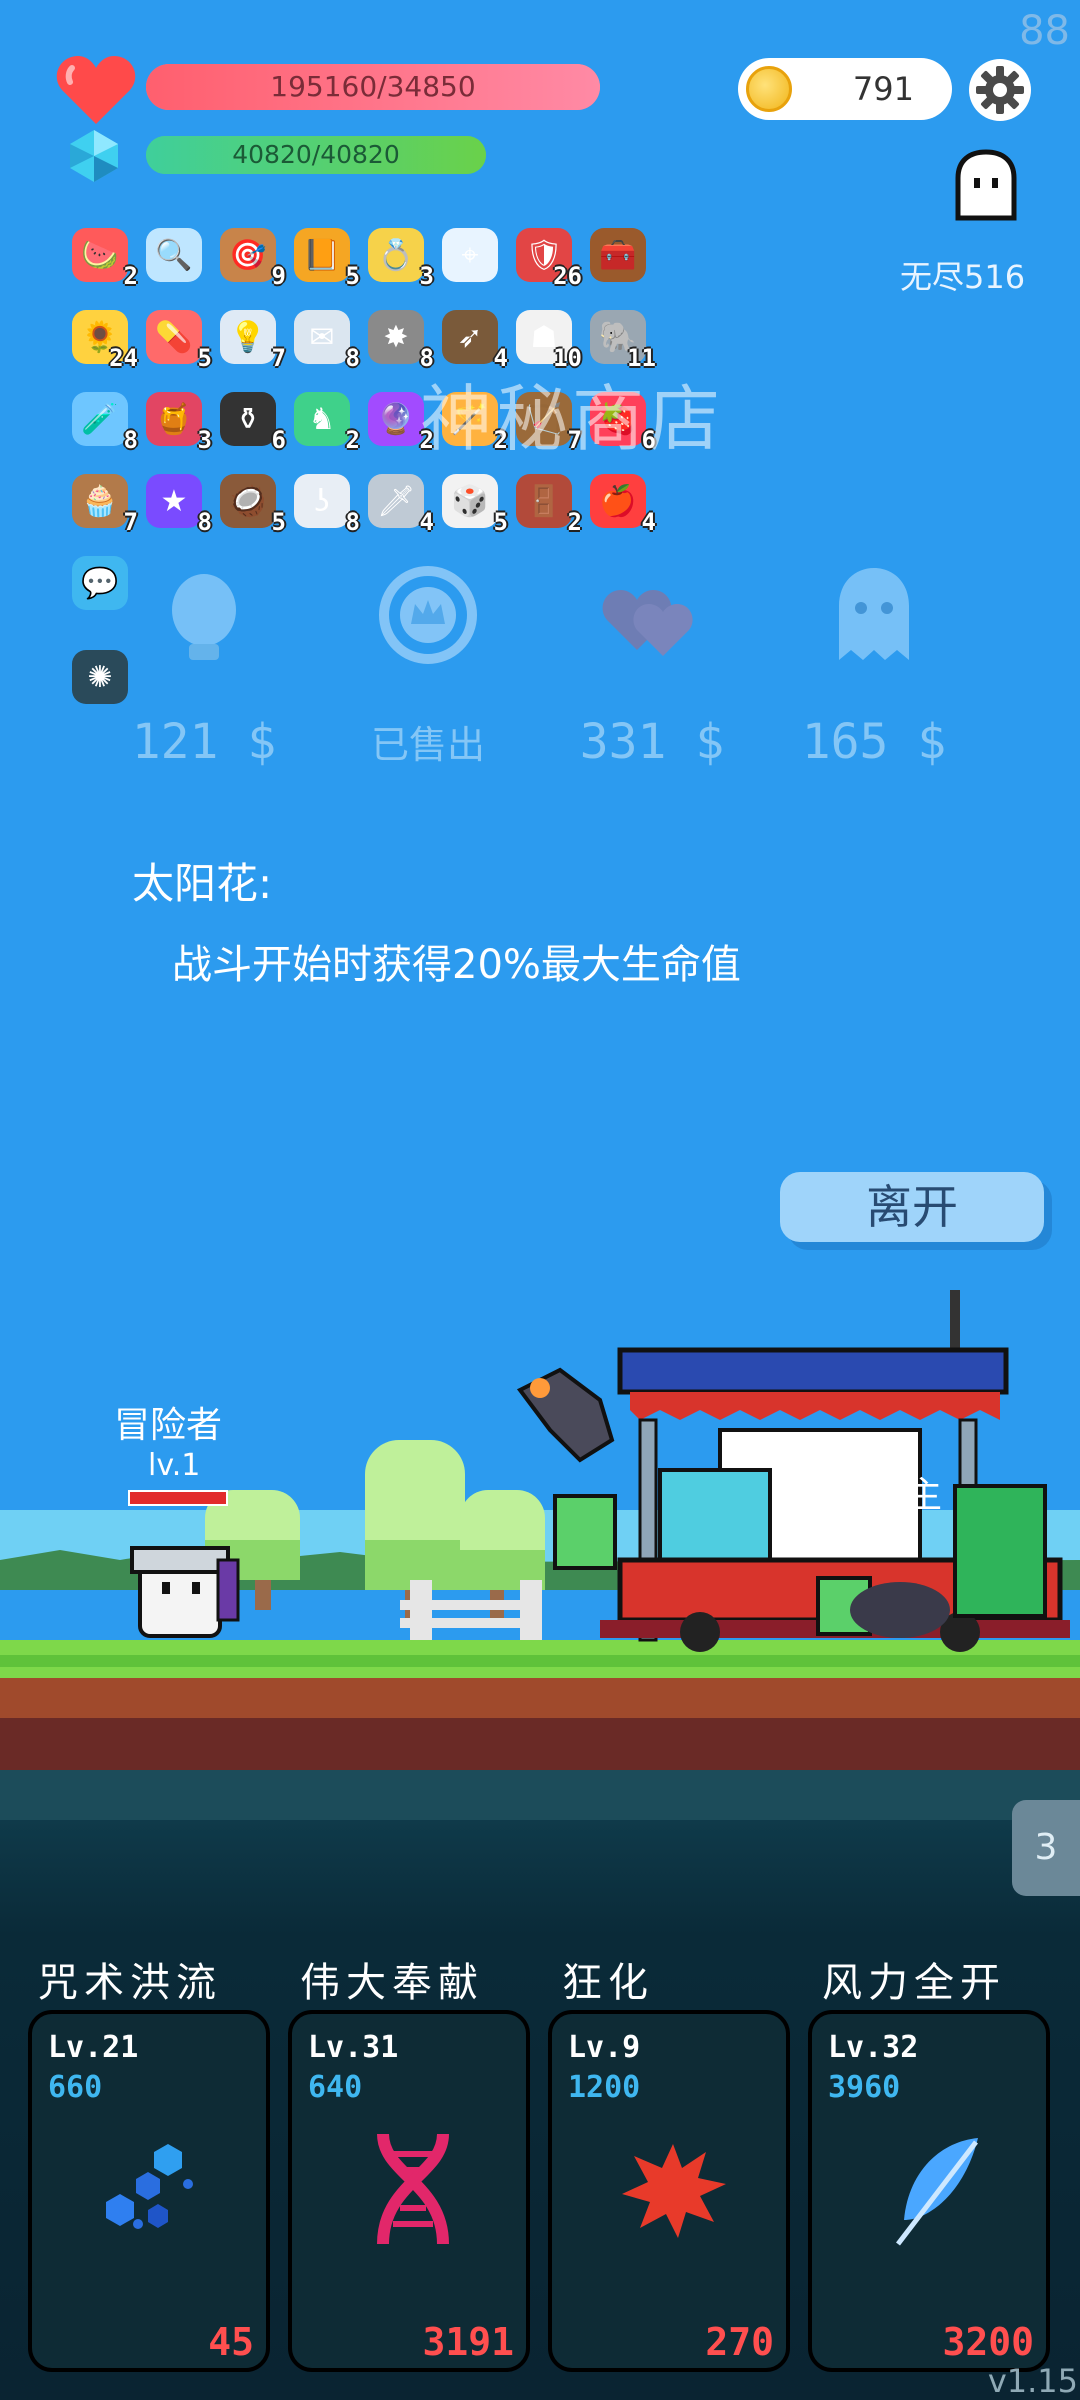  What do you see at coordinates (618, 501) in the screenshot?
I see `apple-icon-glyph: 🍎` at bounding box center [618, 501].